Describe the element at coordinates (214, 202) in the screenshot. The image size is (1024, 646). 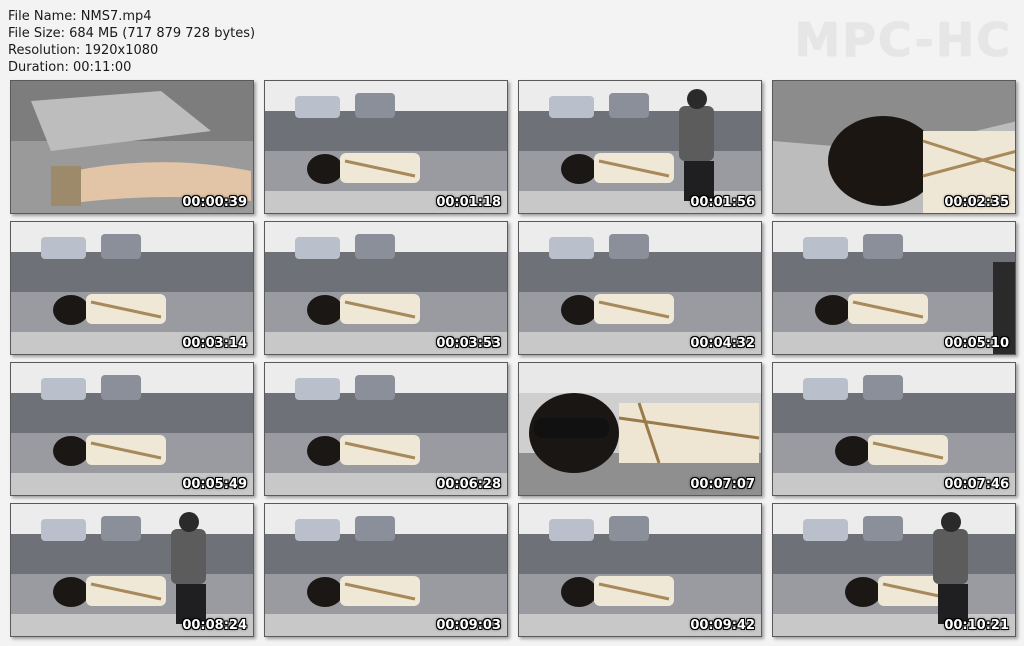
I see `timestamp-label: 00:00:39` at that location.